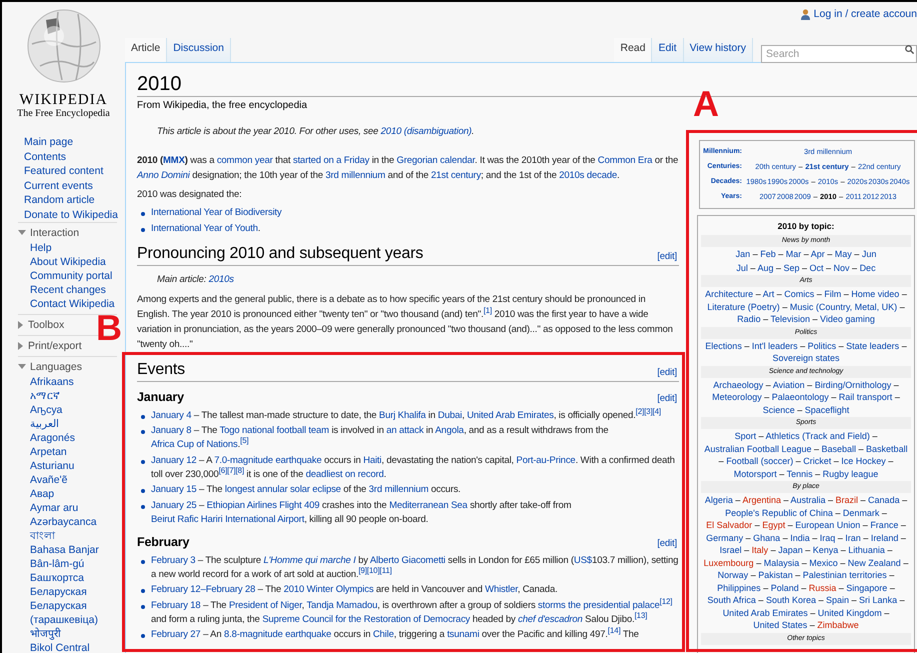 The width and height of the screenshot is (917, 653). What do you see at coordinates (666, 601) in the screenshot?
I see `citation-link: [12]` at bounding box center [666, 601].